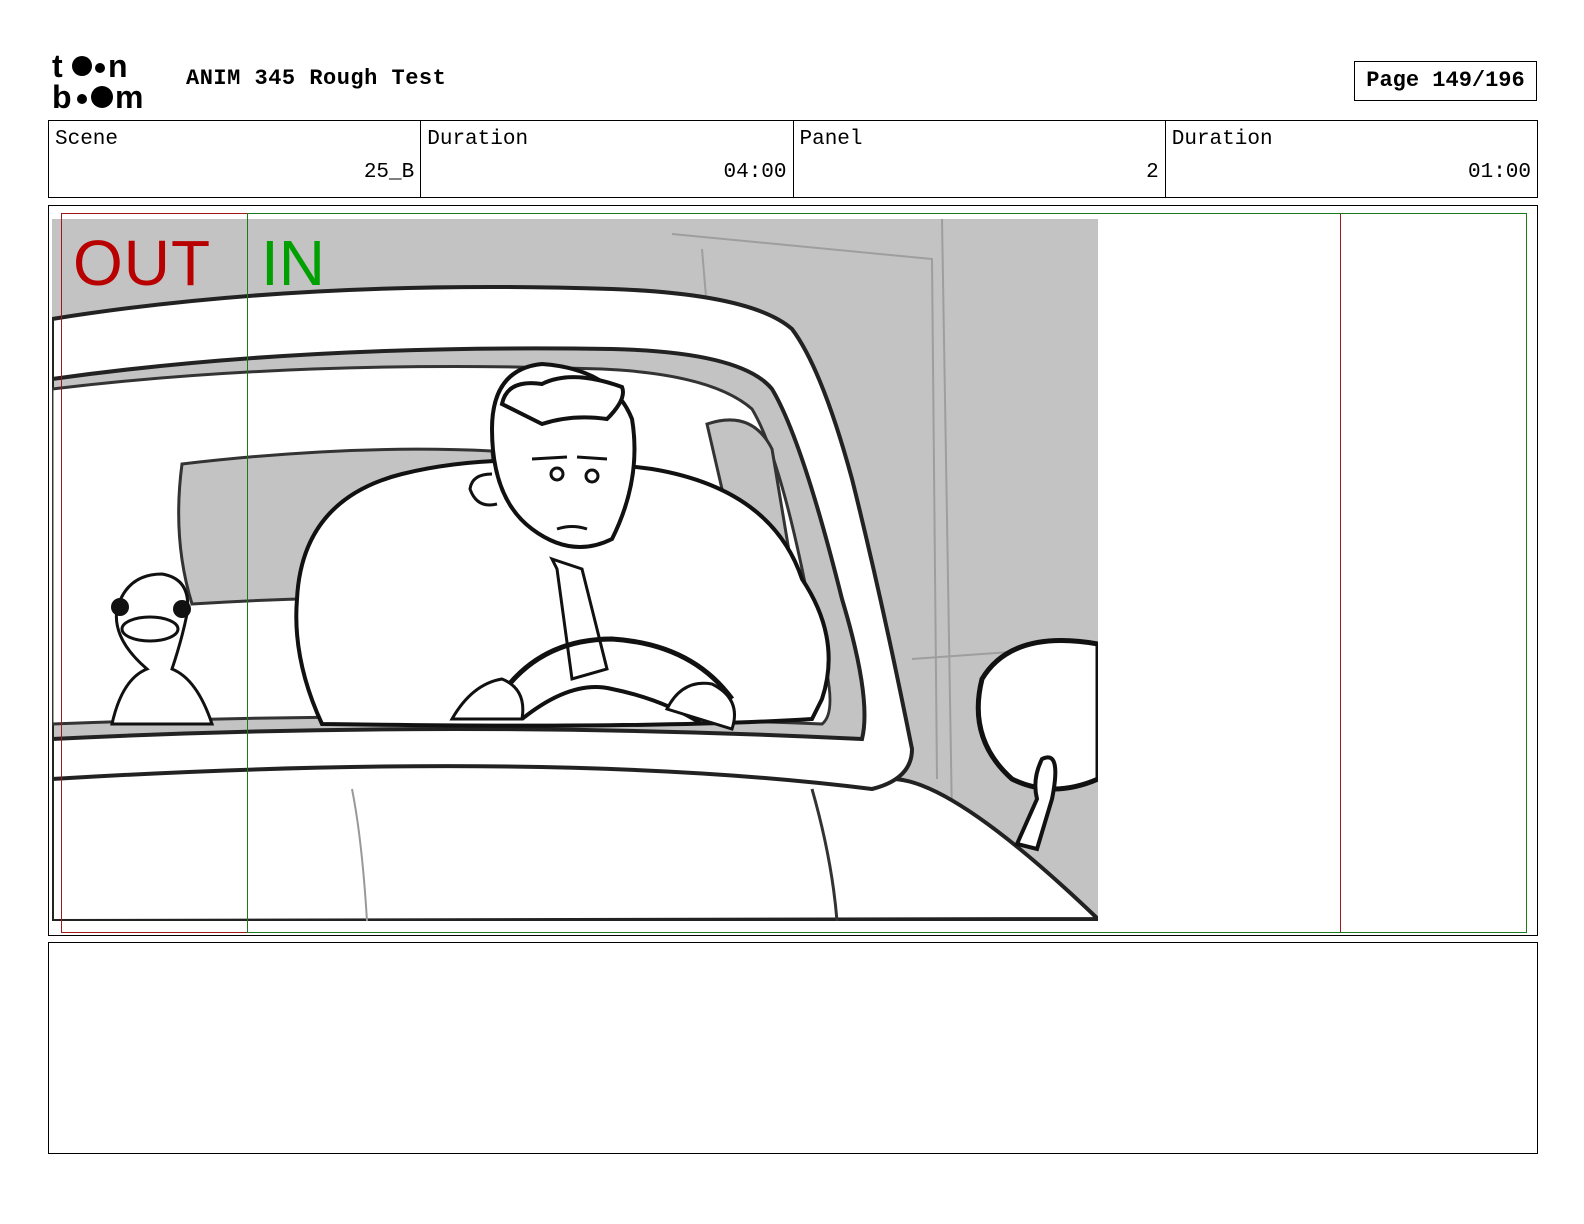 Image resolution: width=1584 pixels, height=1224 pixels. Describe the element at coordinates (389, 172) in the screenshot. I see `scene-value: 25_B` at that location.